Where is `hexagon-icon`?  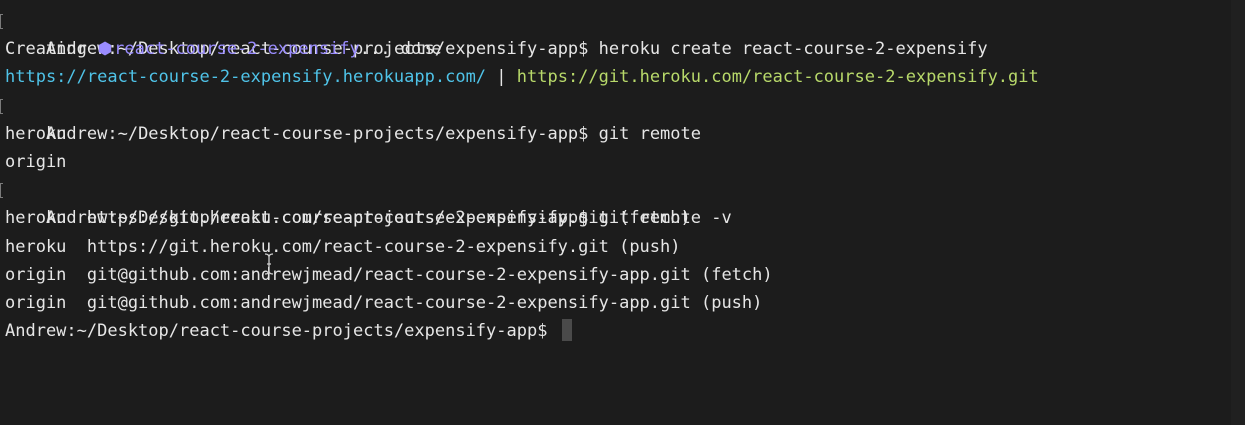
hexagon-icon is located at coordinates (105, 48).